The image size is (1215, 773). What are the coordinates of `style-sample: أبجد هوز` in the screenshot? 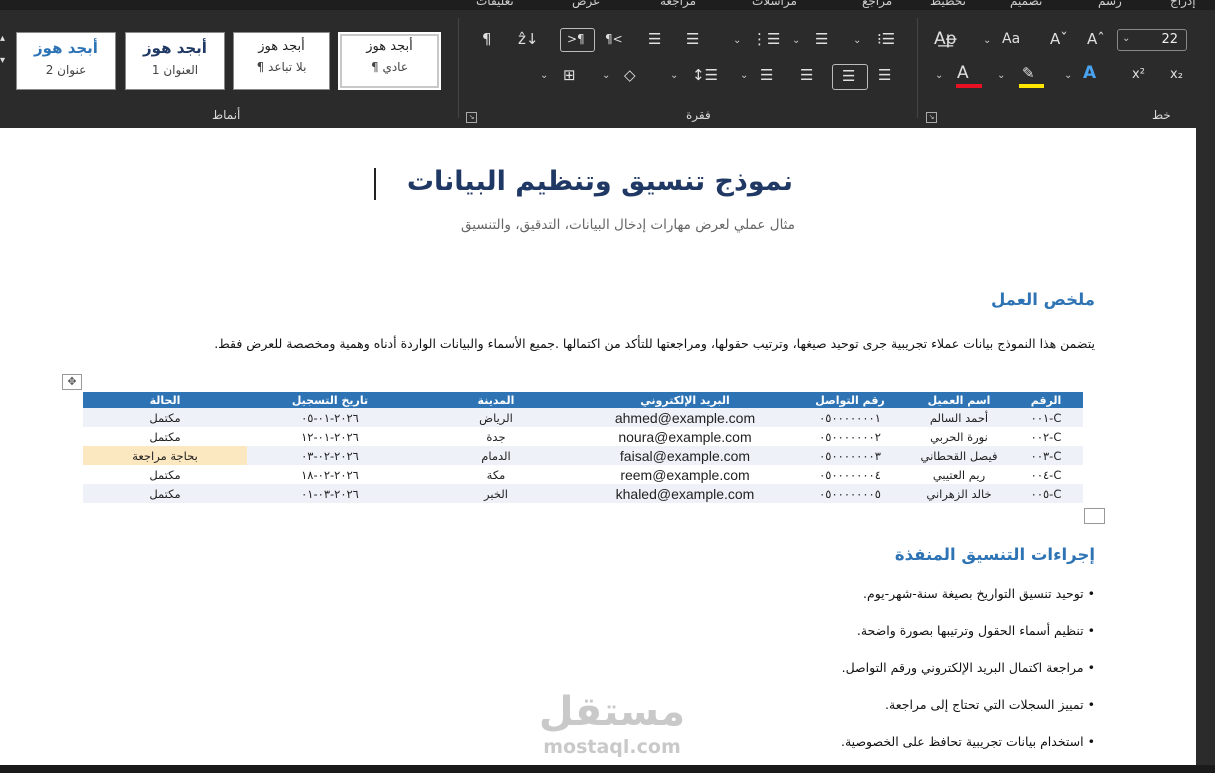 It's located at (175, 48).